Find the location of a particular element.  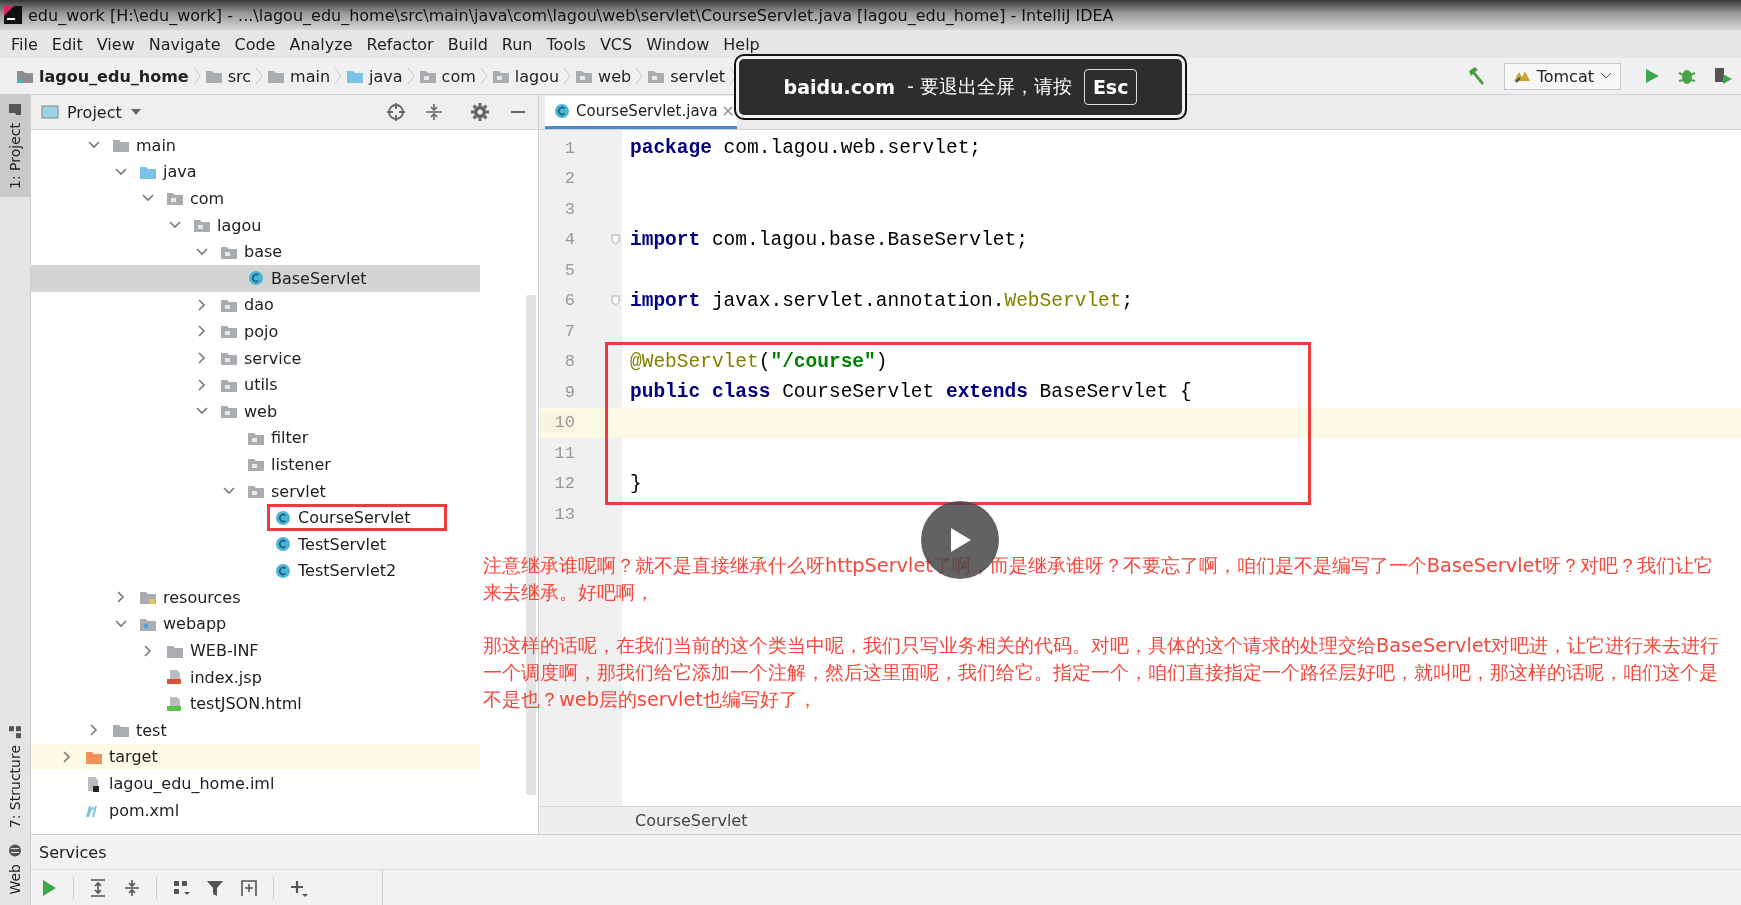

breadcrumb-item: com is located at coordinates (447, 76).